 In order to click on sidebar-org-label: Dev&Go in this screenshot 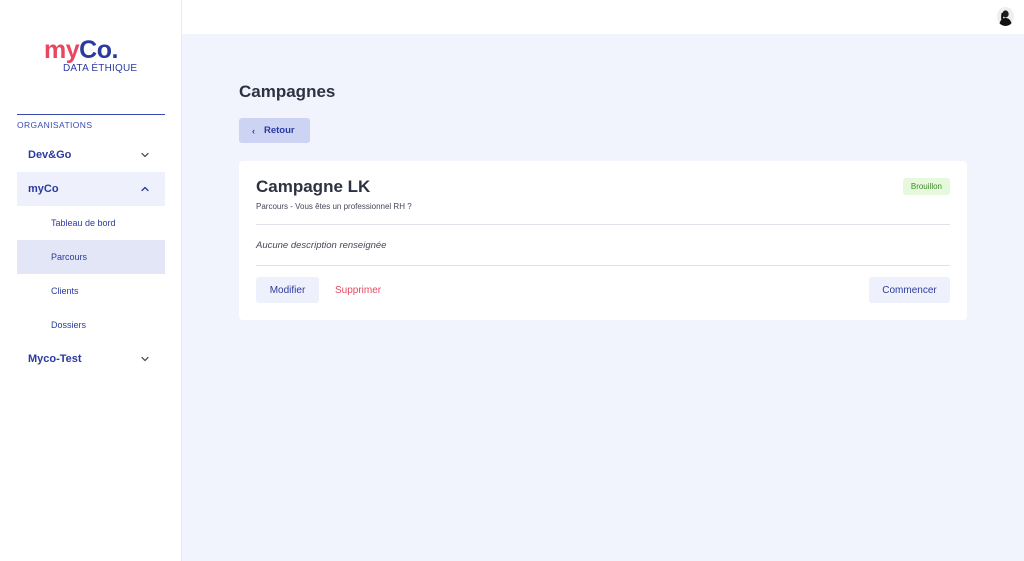, I will do `click(50, 155)`.